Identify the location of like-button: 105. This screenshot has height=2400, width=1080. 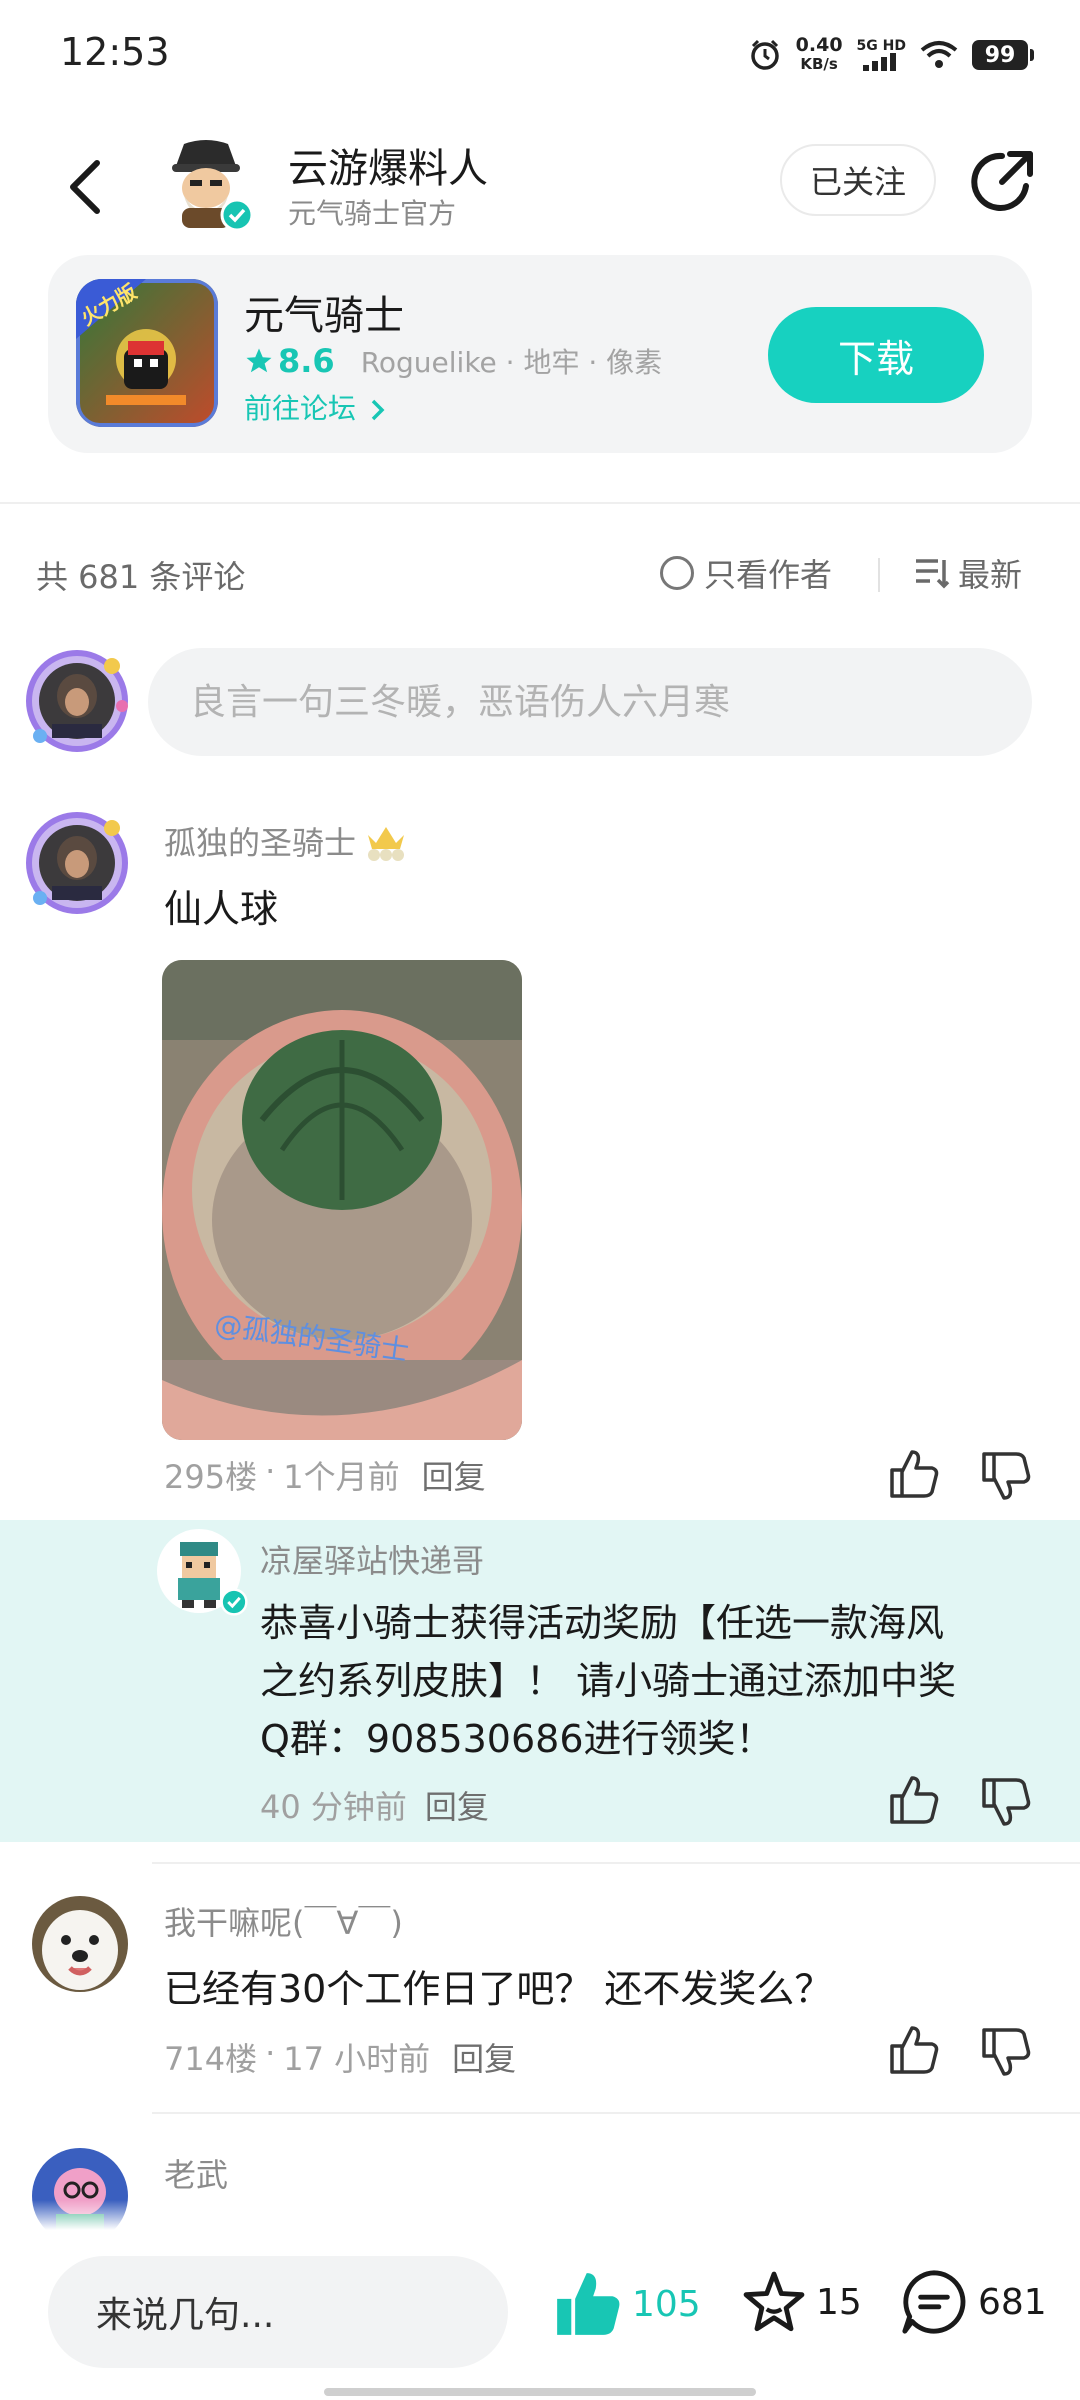
(626, 2304).